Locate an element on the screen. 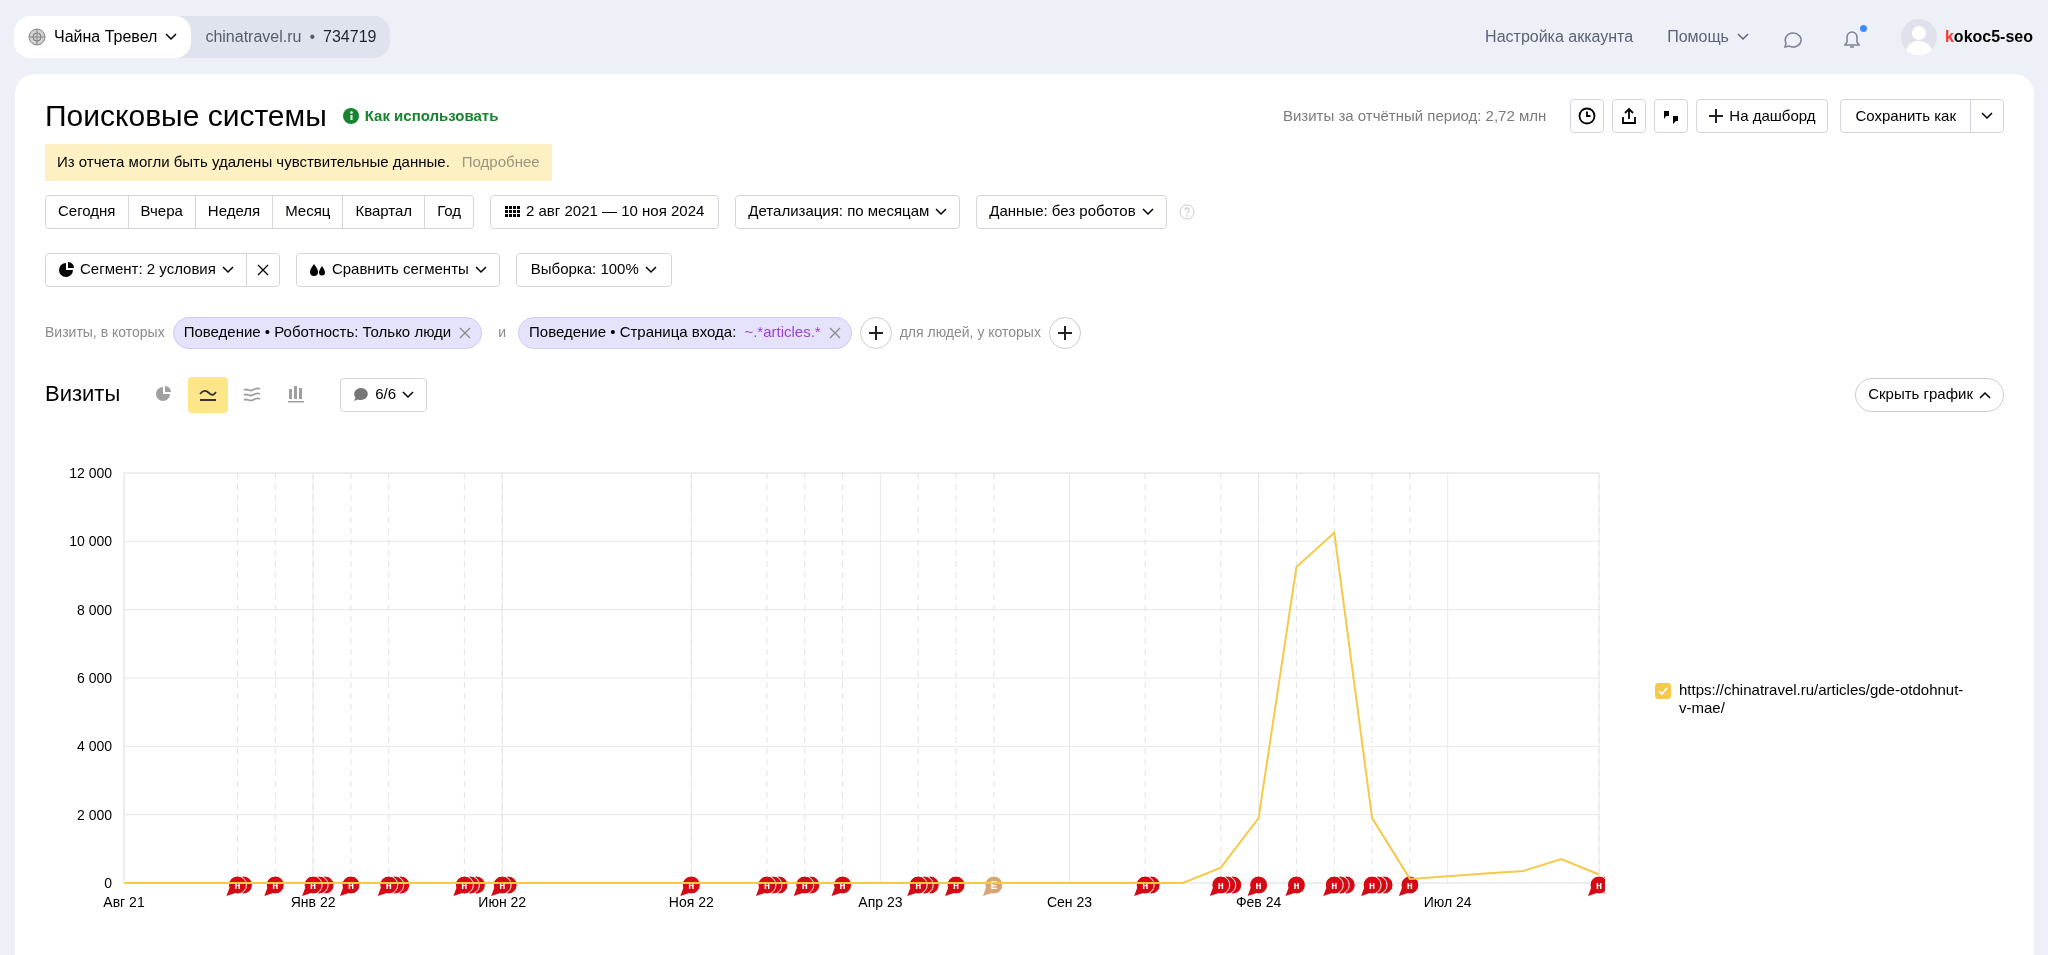 This screenshot has width=2048, height=955. compare-segments-button: Сравнить сегменты is located at coordinates (397, 269).